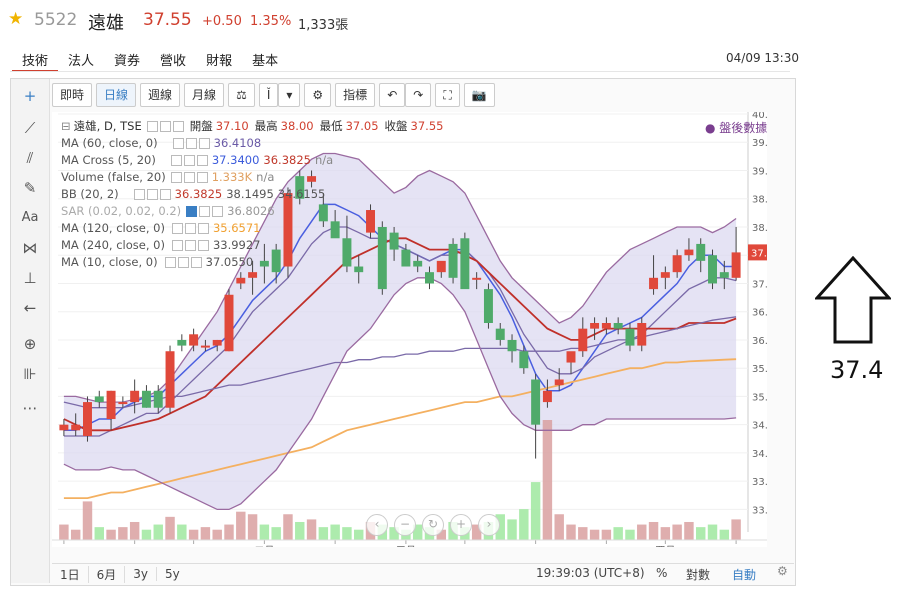 The image size is (900, 600). I want to click on scale-settings-gear-icon: ⚙, so click(782, 571).